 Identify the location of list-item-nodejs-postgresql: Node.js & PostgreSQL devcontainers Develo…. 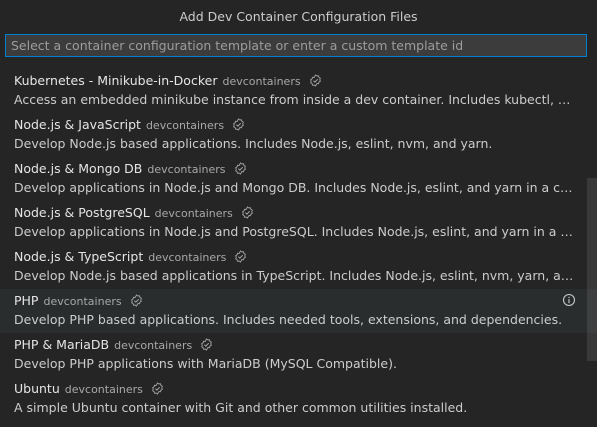
(298, 223).